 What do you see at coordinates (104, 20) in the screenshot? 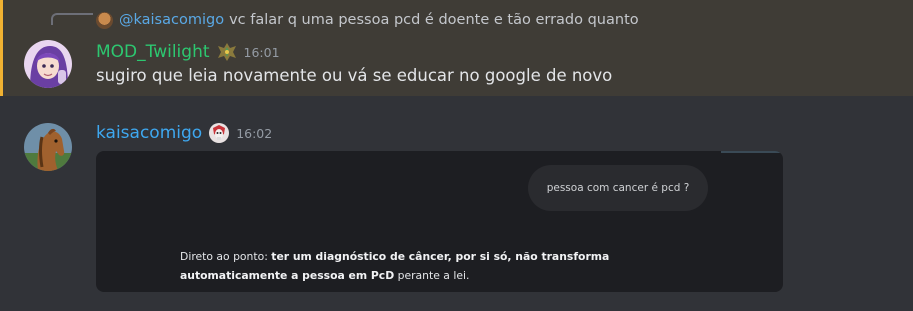
I see `reply-avatar-icon` at bounding box center [104, 20].